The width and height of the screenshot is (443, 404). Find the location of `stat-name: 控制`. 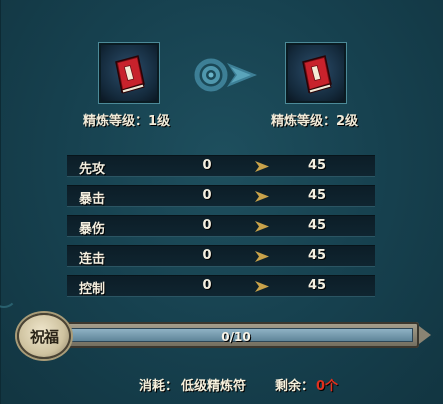

stat-name: 控制 is located at coordinates (92, 289).